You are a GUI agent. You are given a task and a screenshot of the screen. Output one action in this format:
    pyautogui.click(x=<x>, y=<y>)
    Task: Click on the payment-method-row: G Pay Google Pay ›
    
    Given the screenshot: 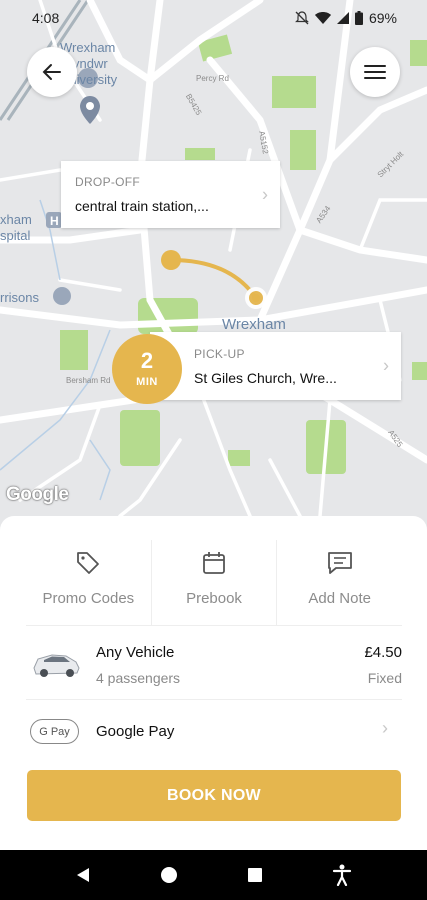 What is the action you would take?
    pyautogui.click(x=214, y=732)
    